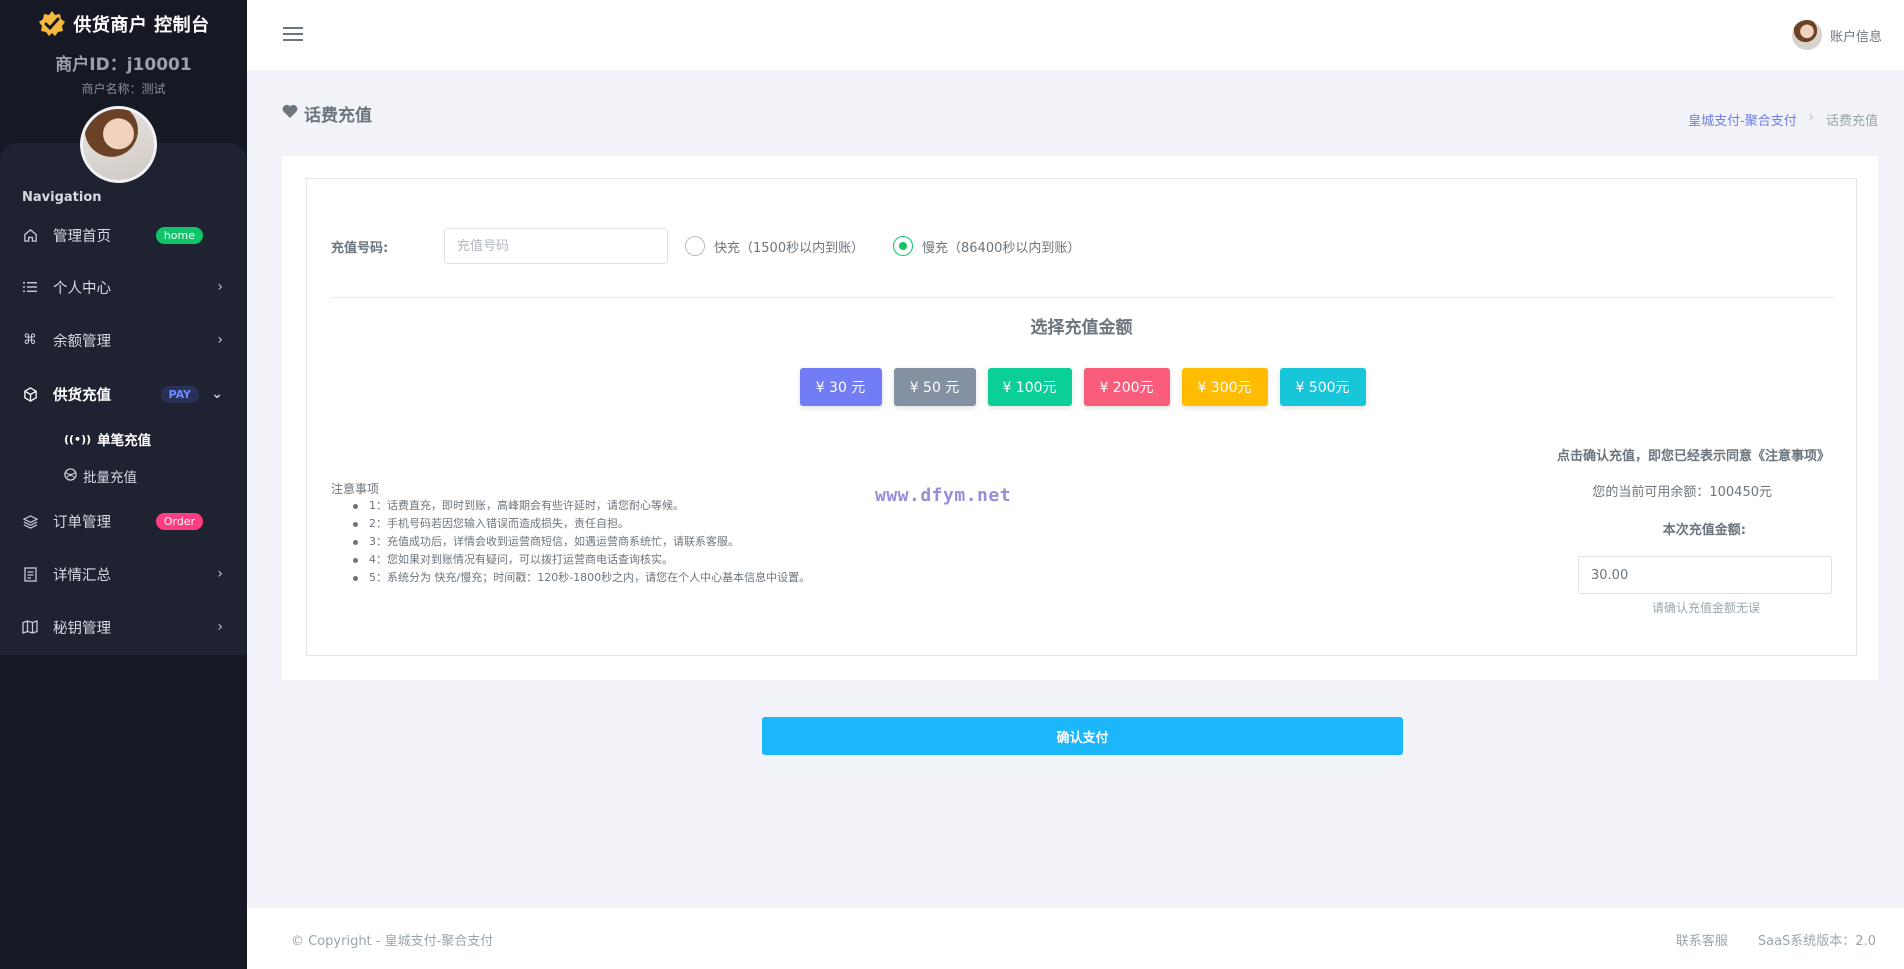  I want to click on breadcrumb: 皇城支付-聚合支付 › 话费充值, so click(1783, 119).